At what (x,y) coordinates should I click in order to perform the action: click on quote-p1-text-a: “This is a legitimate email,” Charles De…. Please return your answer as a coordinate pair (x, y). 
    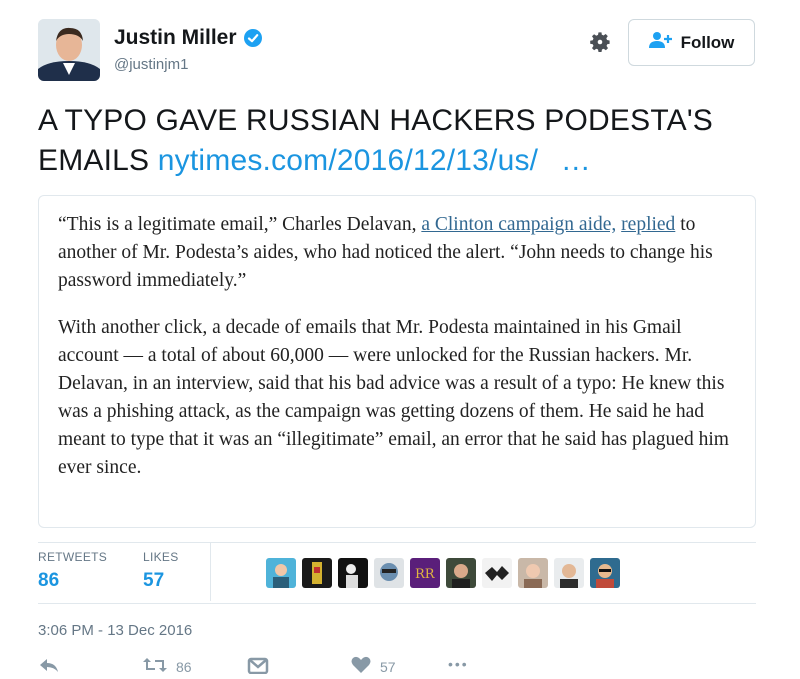
    Looking at the image, I should click on (240, 224).